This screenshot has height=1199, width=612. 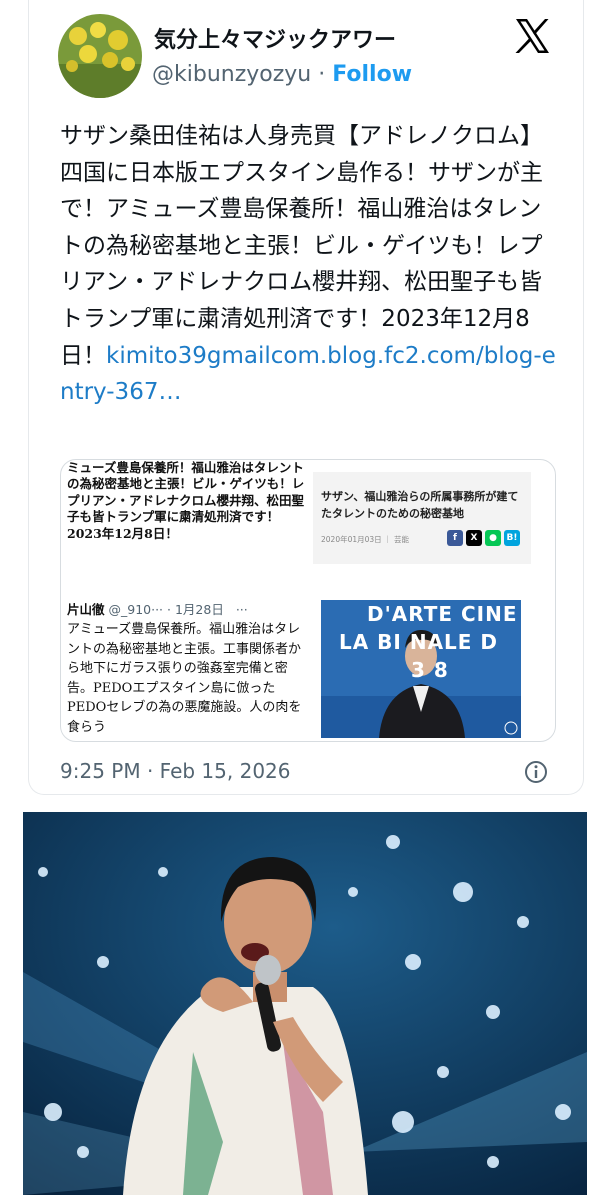 What do you see at coordinates (428, 642) in the screenshot?
I see `photo-sign: D'ARTE CINE LA BI NALE D 3 8` at bounding box center [428, 642].